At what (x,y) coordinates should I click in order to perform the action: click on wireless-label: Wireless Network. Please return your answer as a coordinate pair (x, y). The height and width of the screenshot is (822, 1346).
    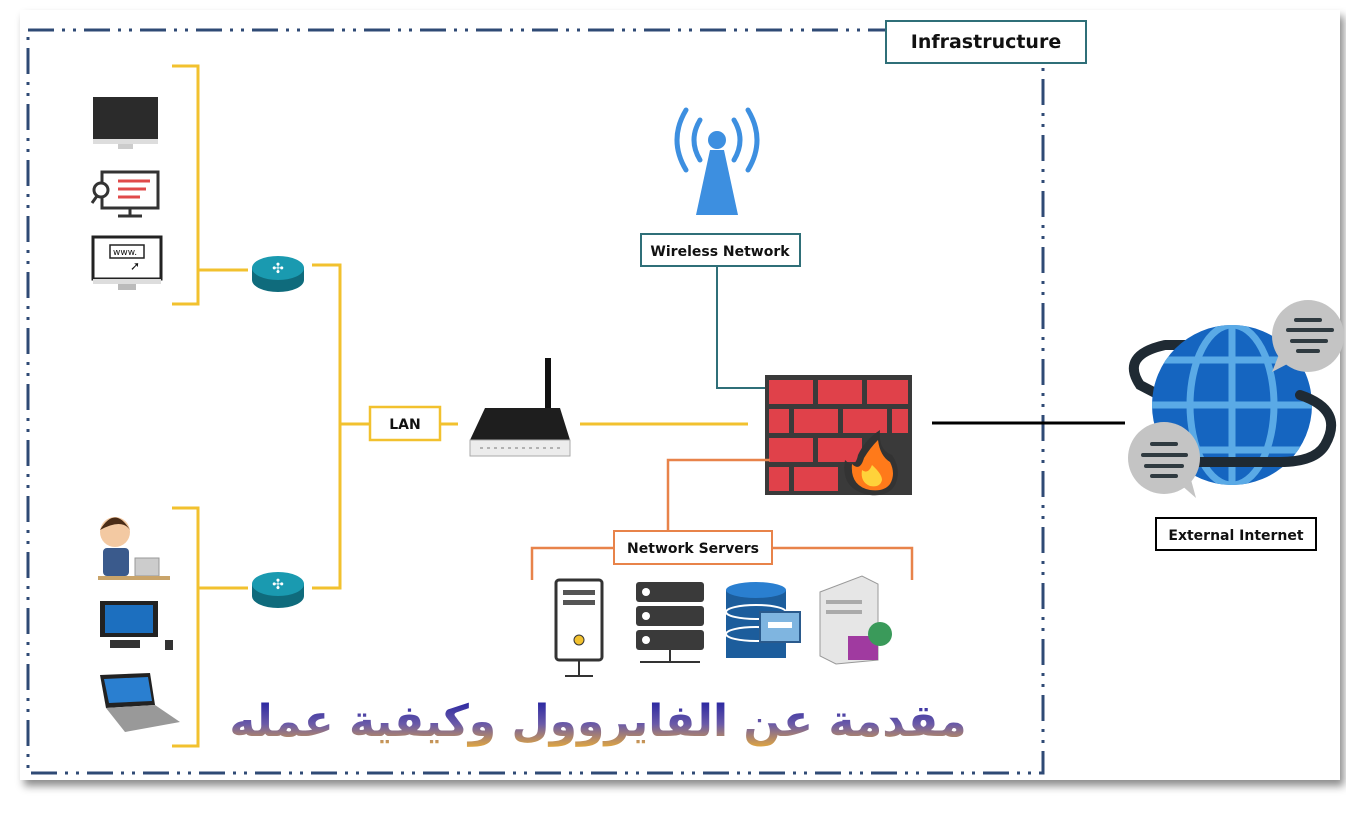
    Looking at the image, I should click on (720, 252).